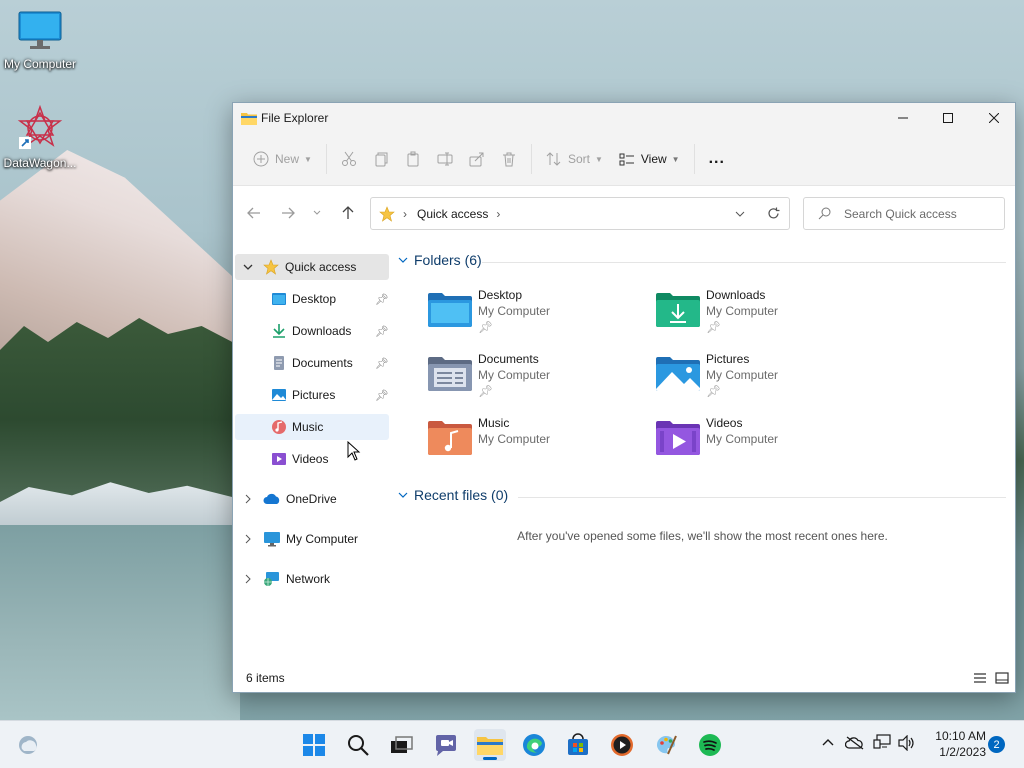 Image resolution: width=1024 pixels, height=768 pixels. What do you see at coordinates (580, 213) in the screenshot?
I see `address-bar: › Quick access ›` at bounding box center [580, 213].